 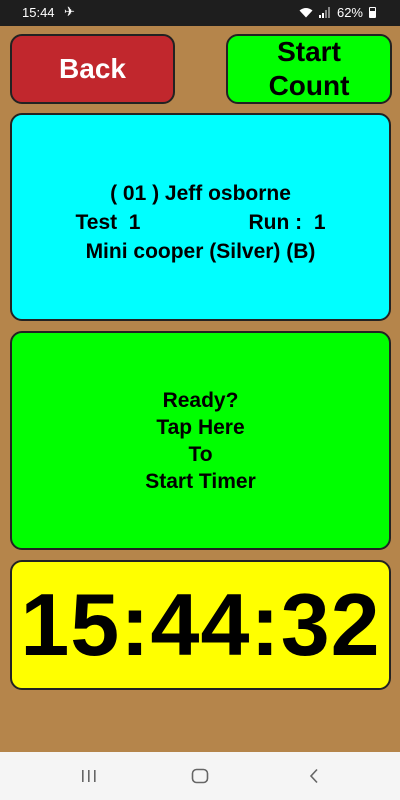 I want to click on status-indicators: 62%, so click(x=337, y=12).